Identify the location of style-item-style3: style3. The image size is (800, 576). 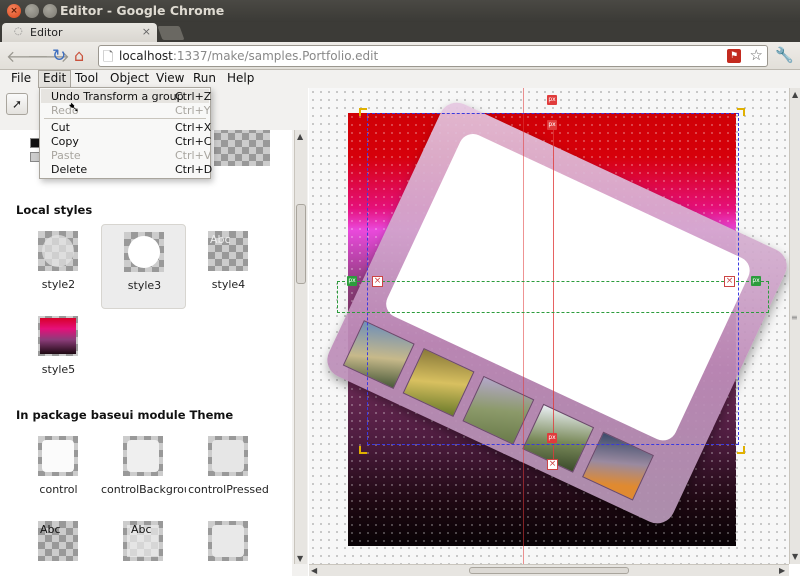
(143, 266).